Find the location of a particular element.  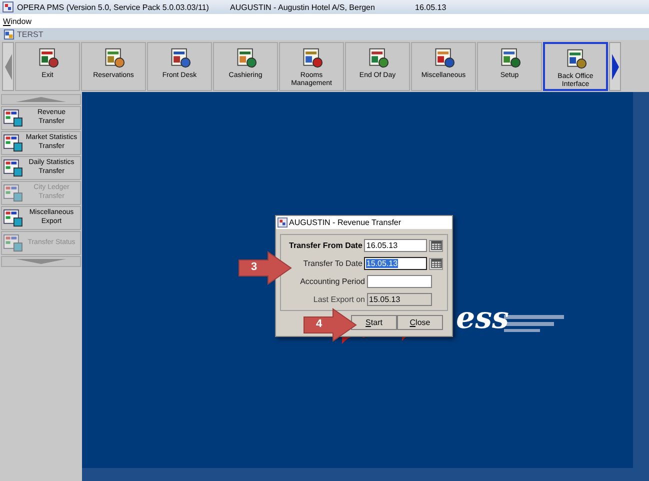

dialog-title: AUGUSTIN - Revenue Transfer is located at coordinates (345, 222).